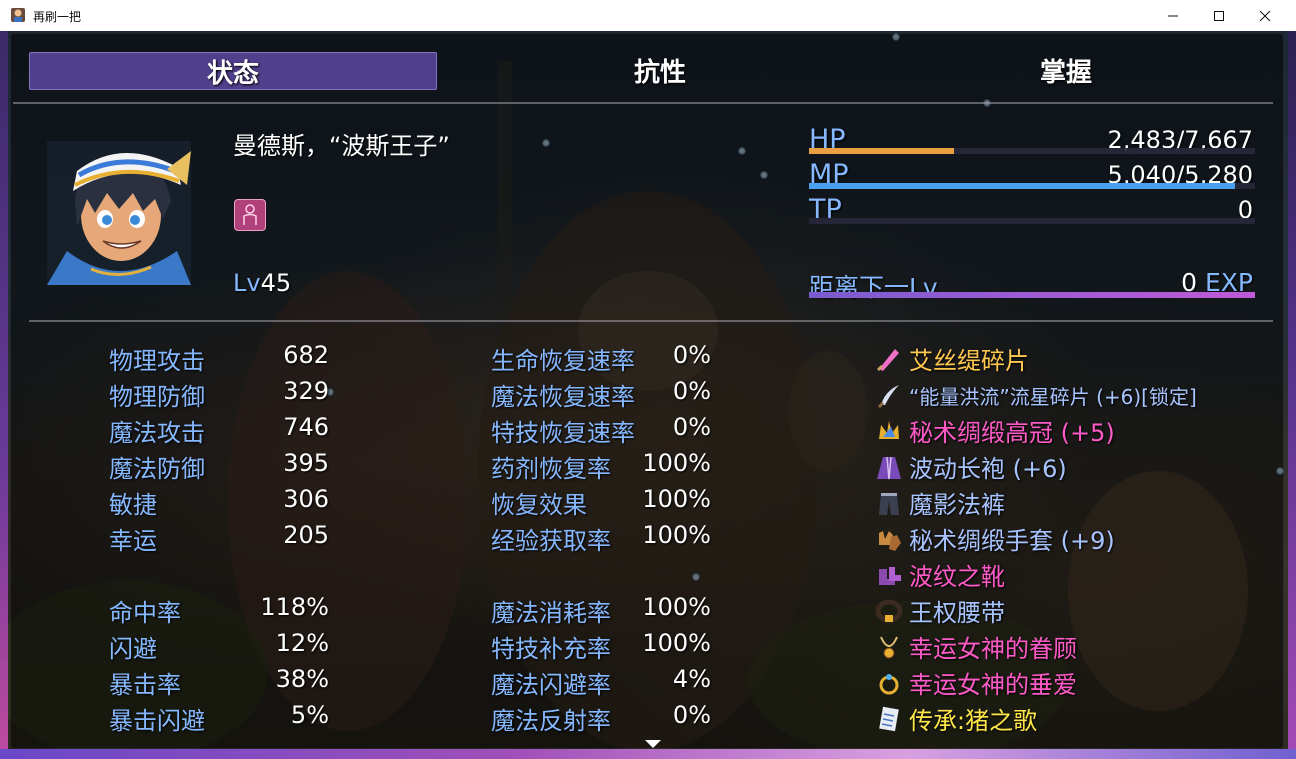 This screenshot has width=1296, height=759. I want to click on equip-name: 波纹之靴, so click(957, 577).